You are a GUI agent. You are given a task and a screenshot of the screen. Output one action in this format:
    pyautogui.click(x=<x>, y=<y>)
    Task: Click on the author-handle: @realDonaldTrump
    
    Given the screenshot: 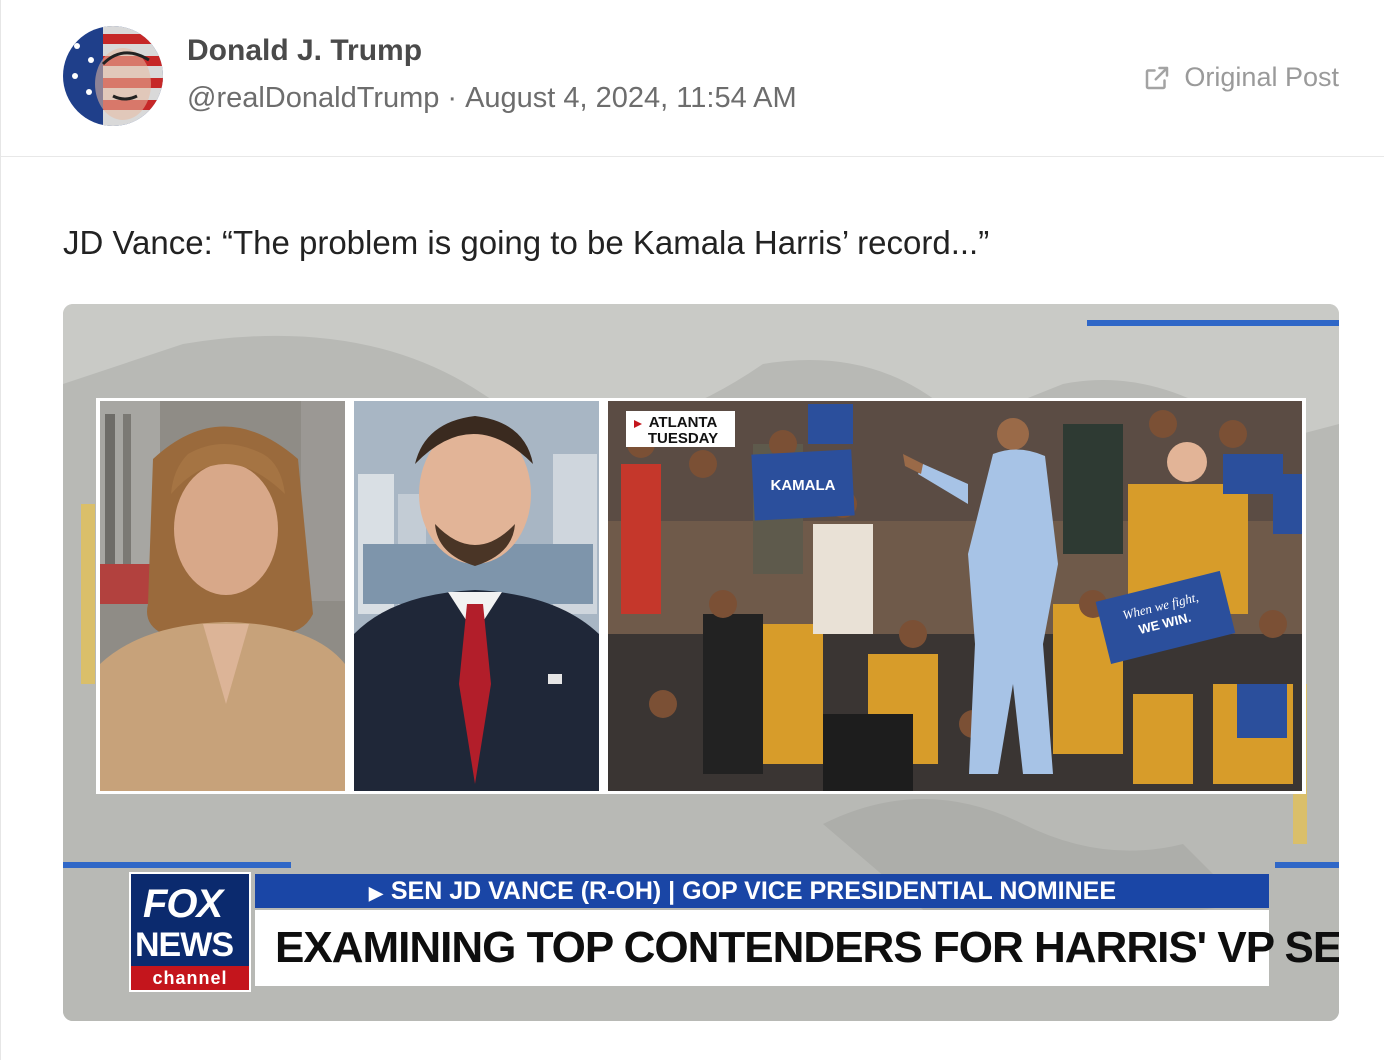 What is the action you would take?
    pyautogui.click(x=313, y=98)
    